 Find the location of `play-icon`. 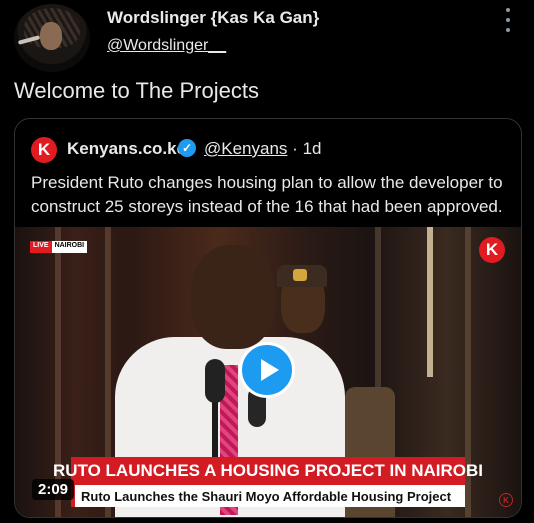

play-icon is located at coordinates (269, 370).